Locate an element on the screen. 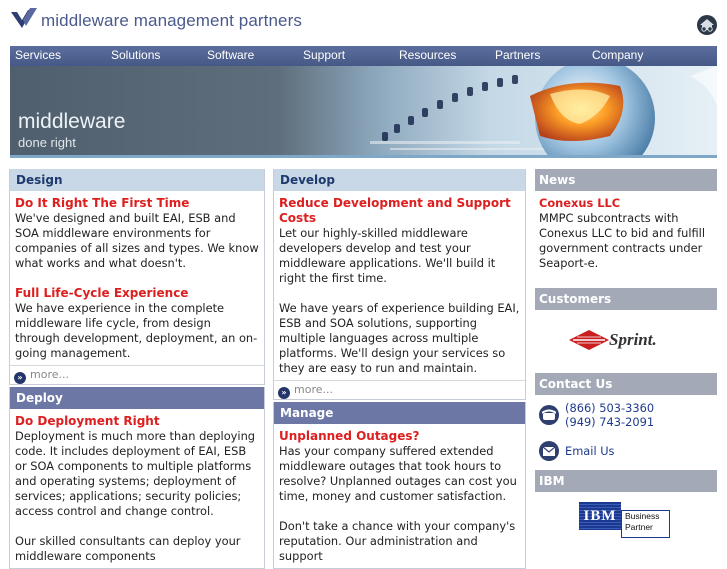 This screenshot has height=569, width=727. banner-title: middleware is located at coordinates (72, 121).